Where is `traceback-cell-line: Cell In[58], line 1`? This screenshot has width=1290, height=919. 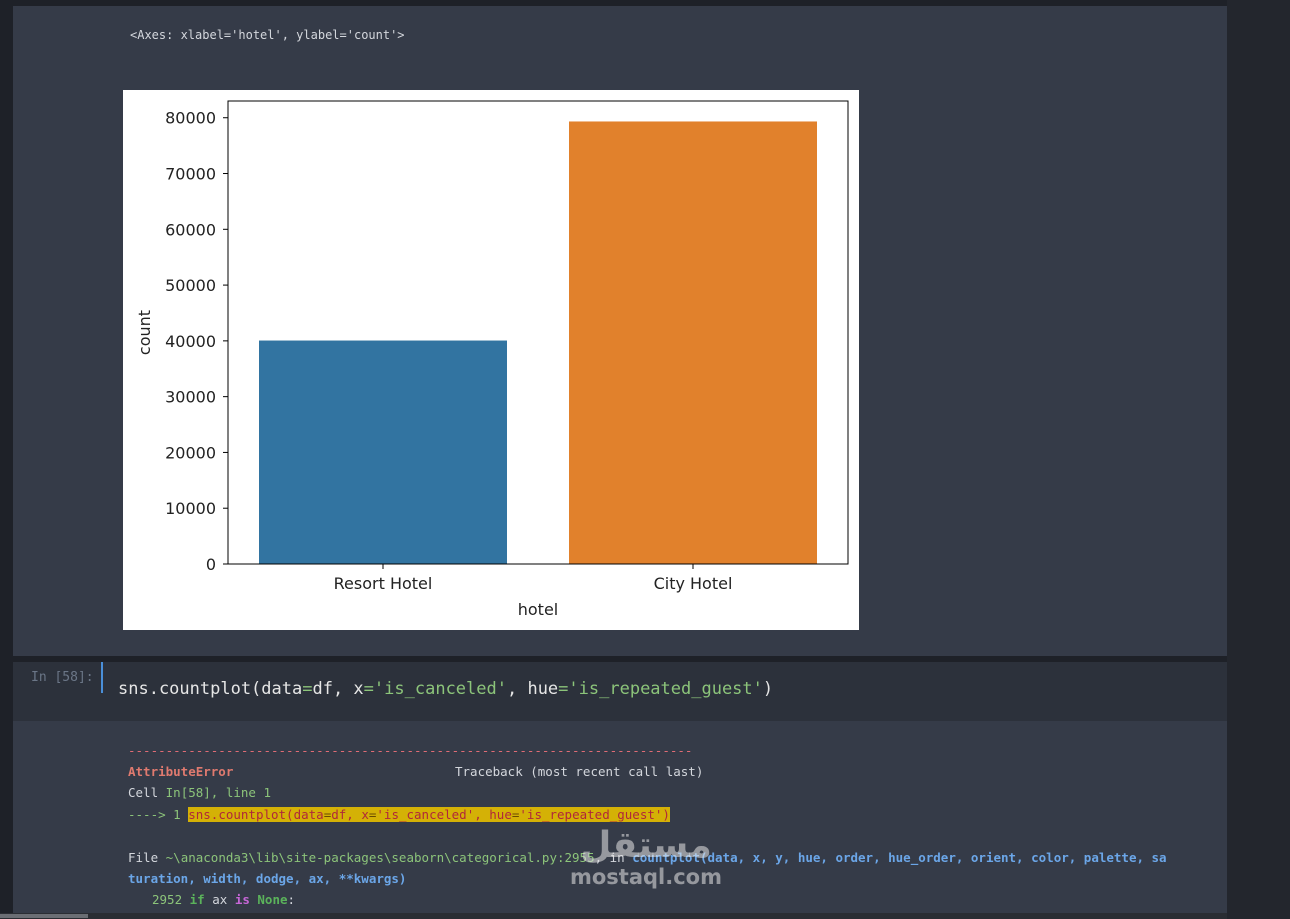 traceback-cell-line: Cell In[58], line 1 is located at coordinates (199, 792).